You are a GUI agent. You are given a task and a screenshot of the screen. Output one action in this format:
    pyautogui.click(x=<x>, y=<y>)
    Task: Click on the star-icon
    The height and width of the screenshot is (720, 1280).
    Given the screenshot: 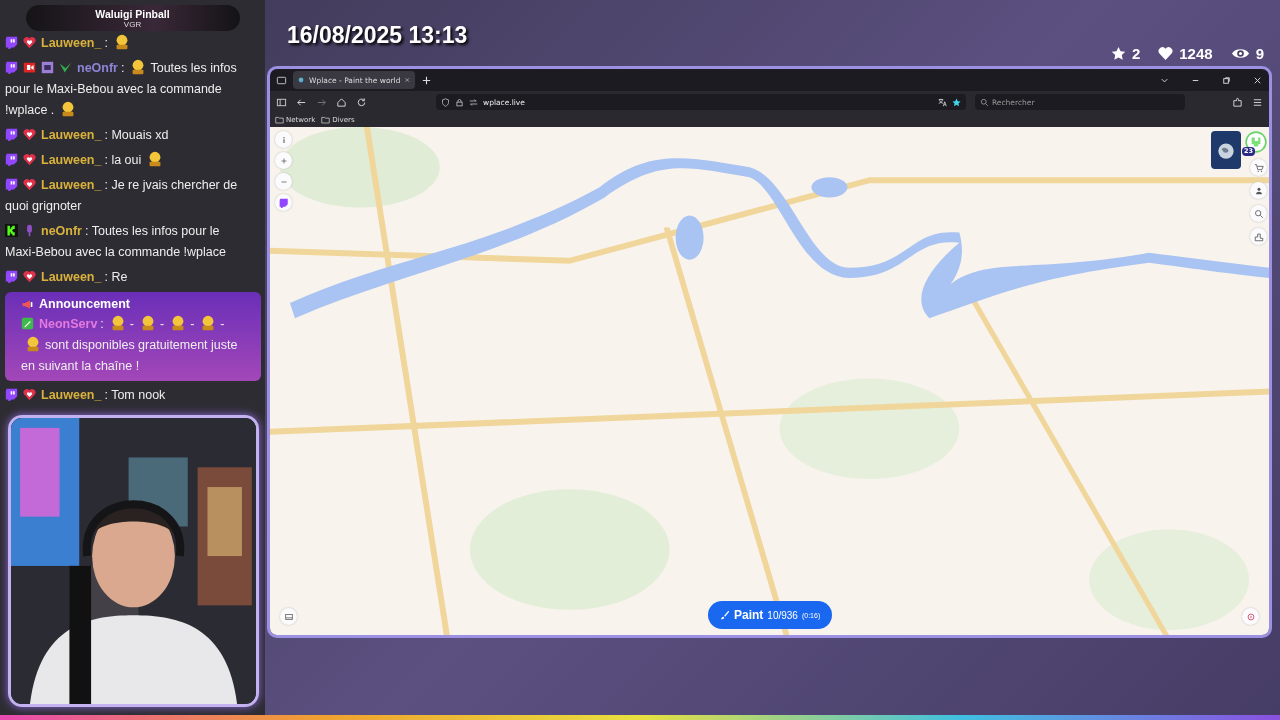 What is the action you would take?
    pyautogui.click(x=1118, y=53)
    